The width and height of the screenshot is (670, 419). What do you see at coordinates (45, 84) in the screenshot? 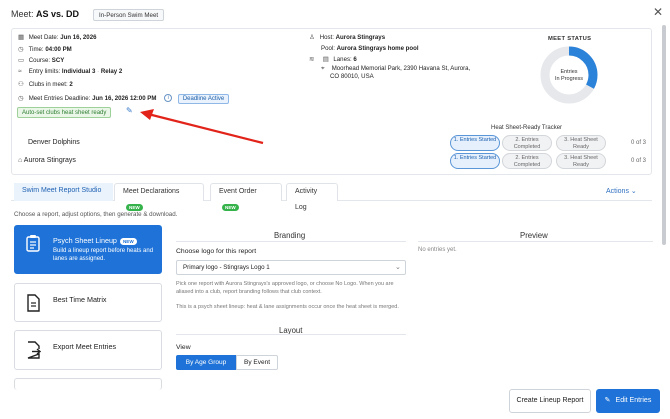
I see `clubs-row: ⚇ Clubs in meet: 2` at bounding box center [45, 84].